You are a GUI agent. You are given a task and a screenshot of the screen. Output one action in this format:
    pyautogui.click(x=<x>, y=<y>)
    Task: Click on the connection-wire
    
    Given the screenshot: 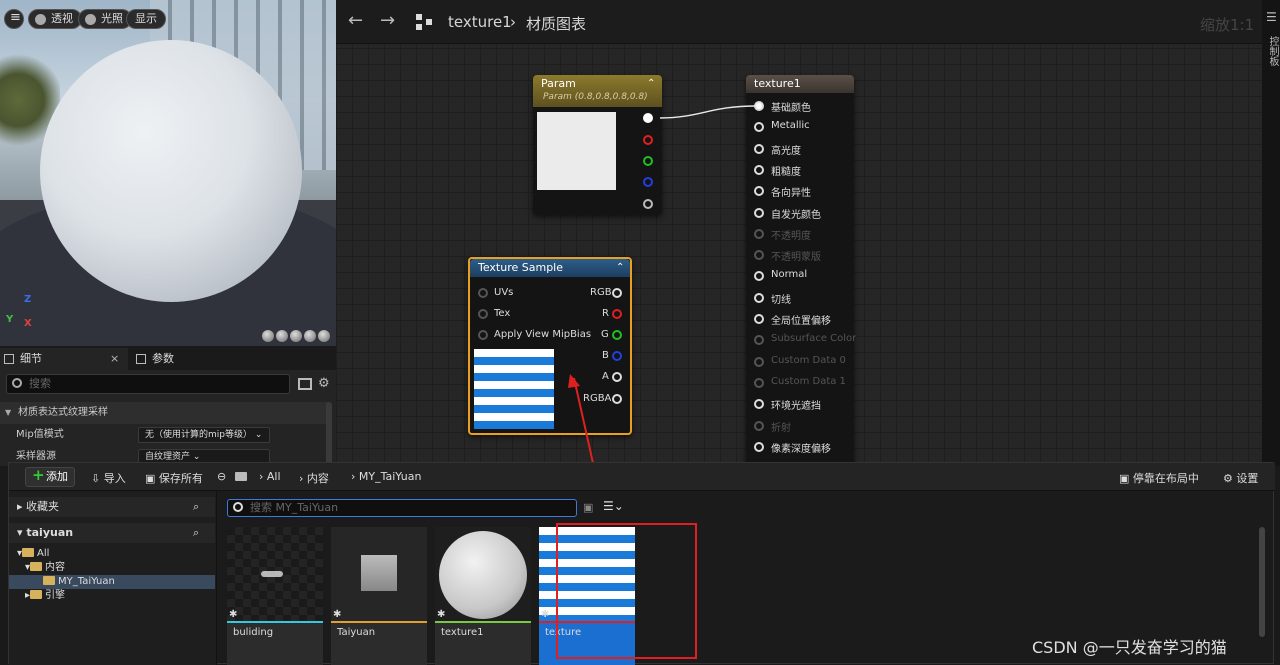 What is the action you would take?
    pyautogui.click(x=708, y=112)
    